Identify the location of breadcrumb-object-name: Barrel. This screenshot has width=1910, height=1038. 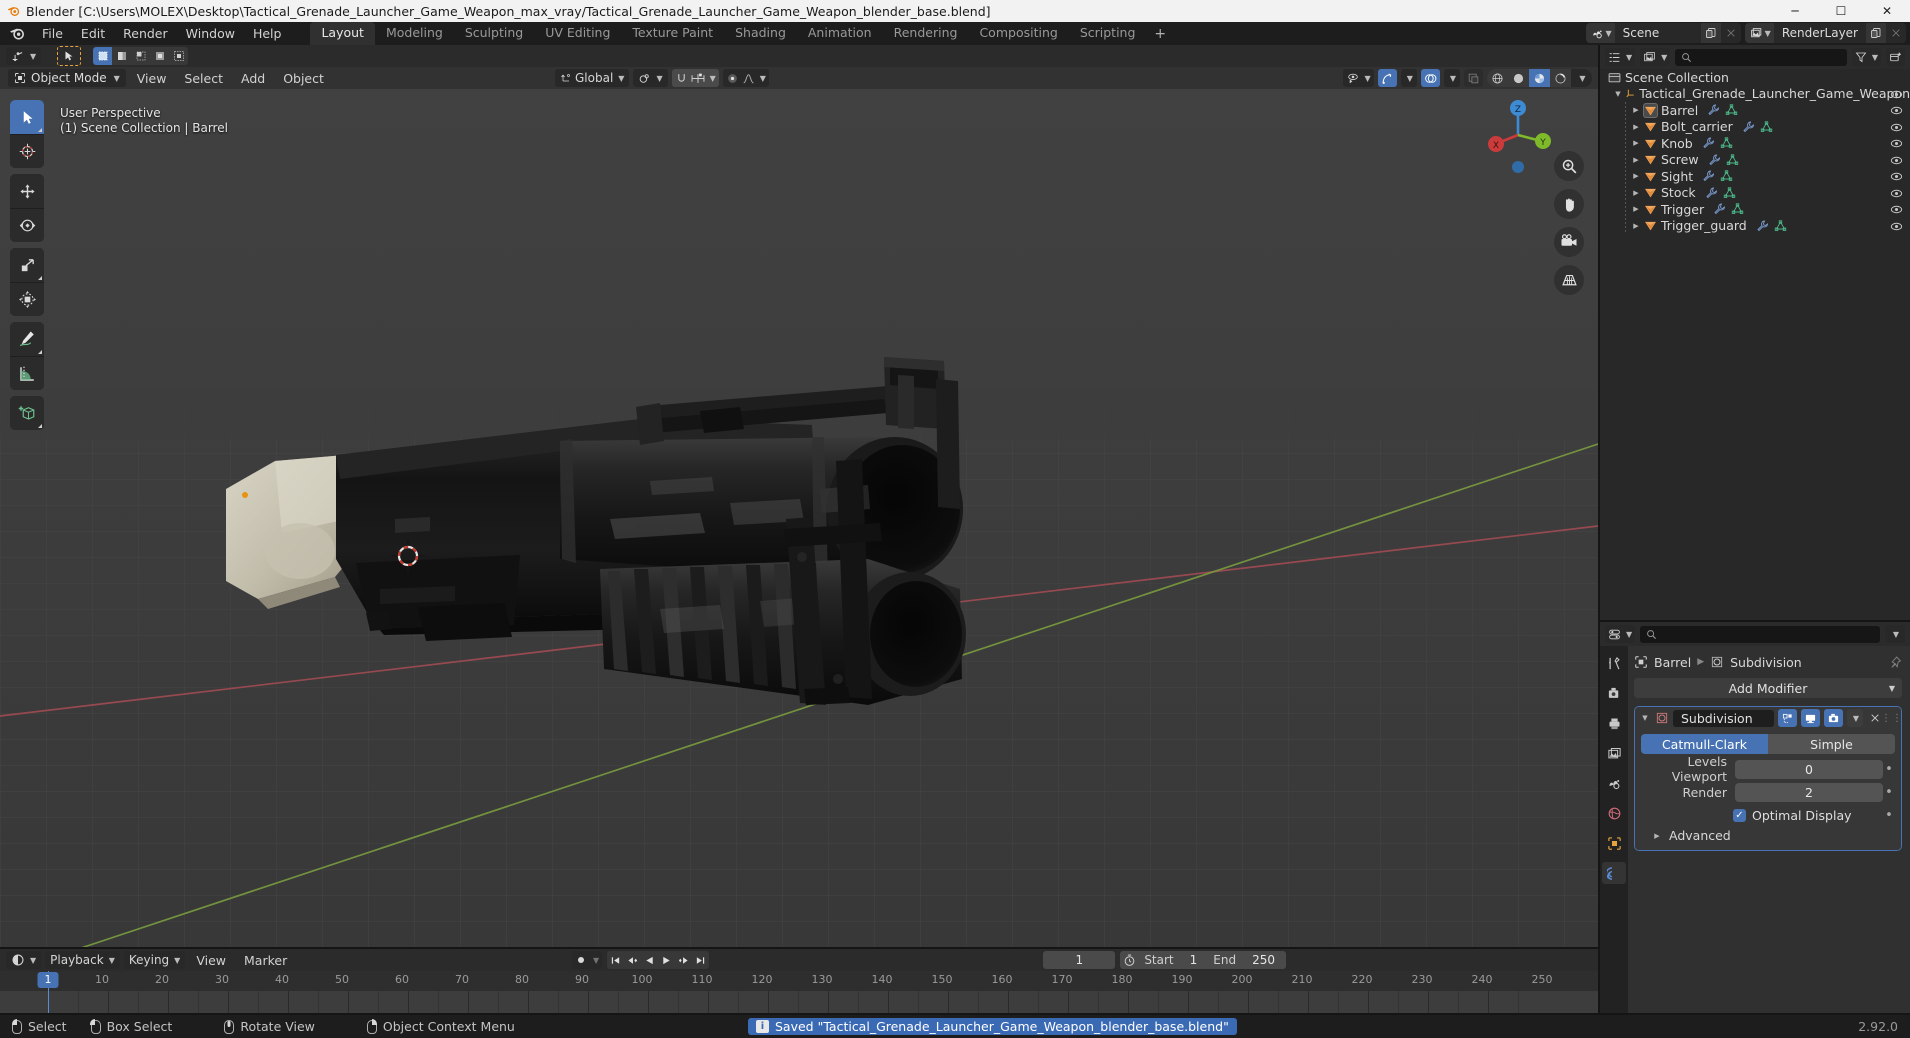
(1672, 662).